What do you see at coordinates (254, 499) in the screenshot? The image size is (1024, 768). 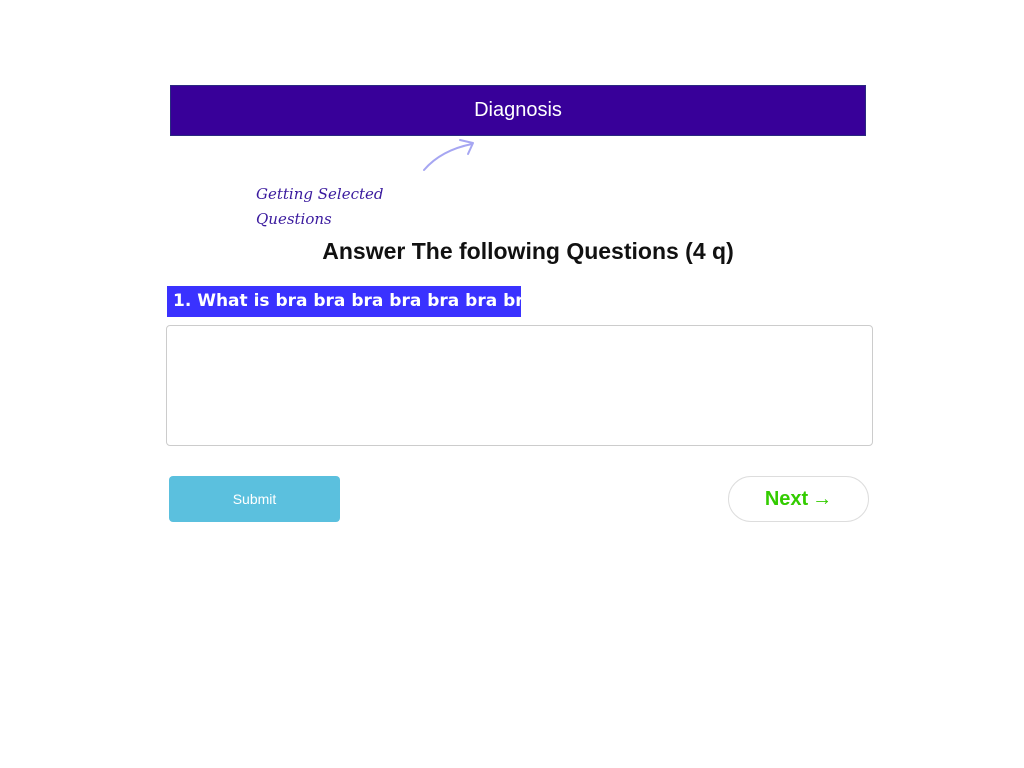 I see `submit-button: Submit` at bounding box center [254, 499].